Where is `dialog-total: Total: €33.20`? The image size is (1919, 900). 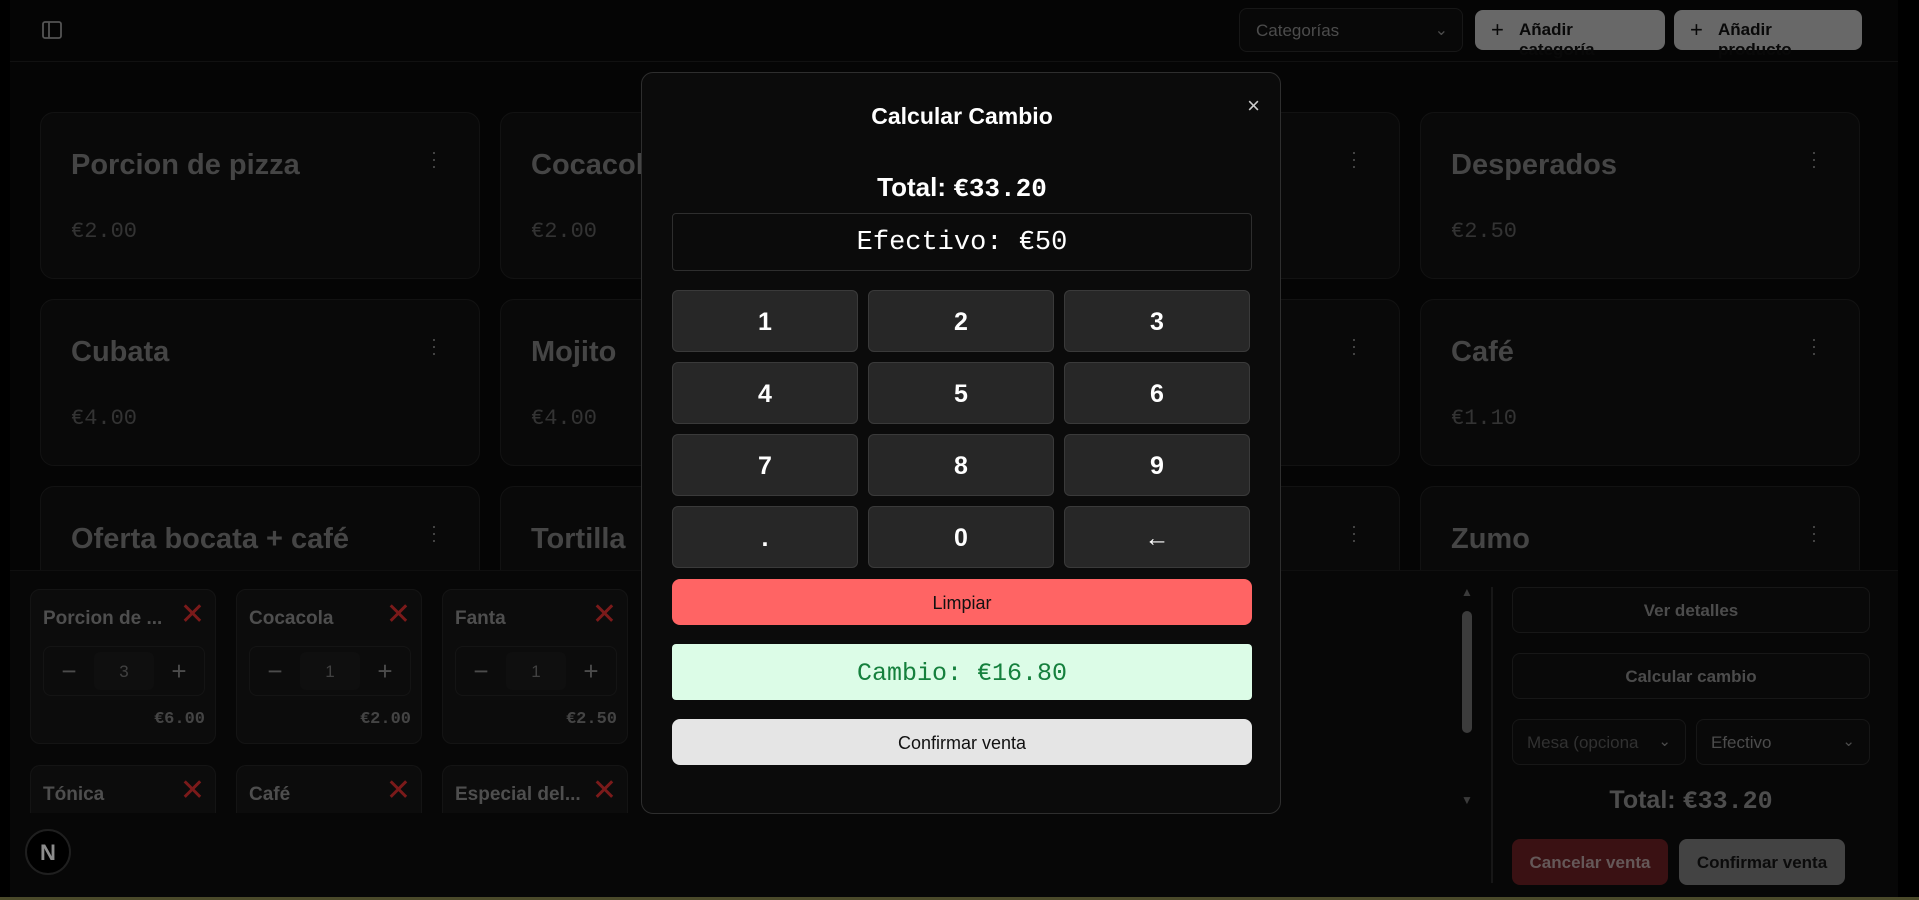
dialog-total: Total: €33.20 is located at coordinates (962, 188).